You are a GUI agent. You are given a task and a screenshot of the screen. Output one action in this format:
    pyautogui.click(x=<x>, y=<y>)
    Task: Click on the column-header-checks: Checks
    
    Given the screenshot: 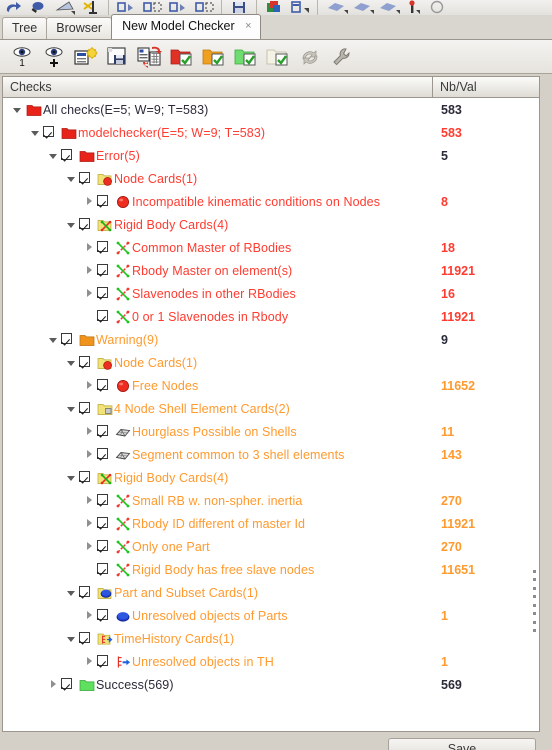 What is the action you would take?
    pyautogui.click(x=218, y=87)
    